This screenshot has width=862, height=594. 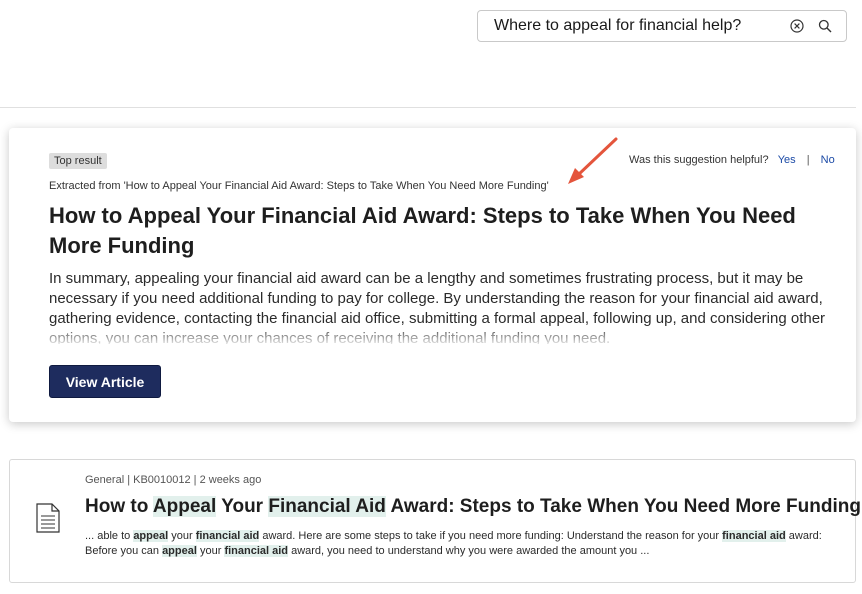 I want to click on document-icon, so click(x=48, y=518).